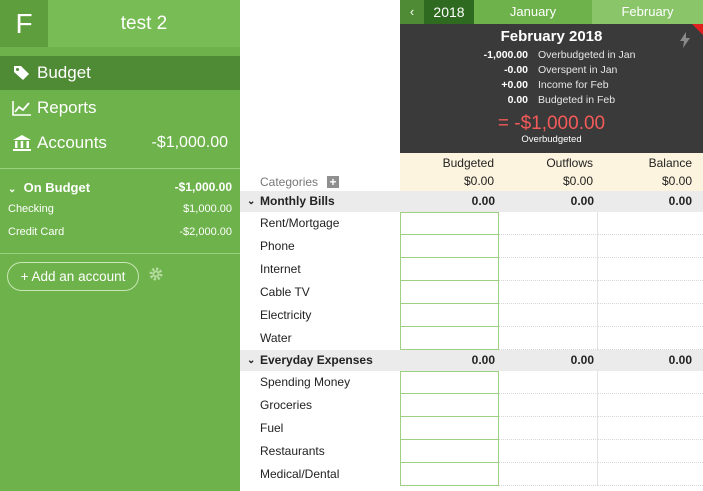  What do you see at coordinates (551, 36) in the screenshot?
I see `summary-title: February 2018` at bounding box center [551, 36].